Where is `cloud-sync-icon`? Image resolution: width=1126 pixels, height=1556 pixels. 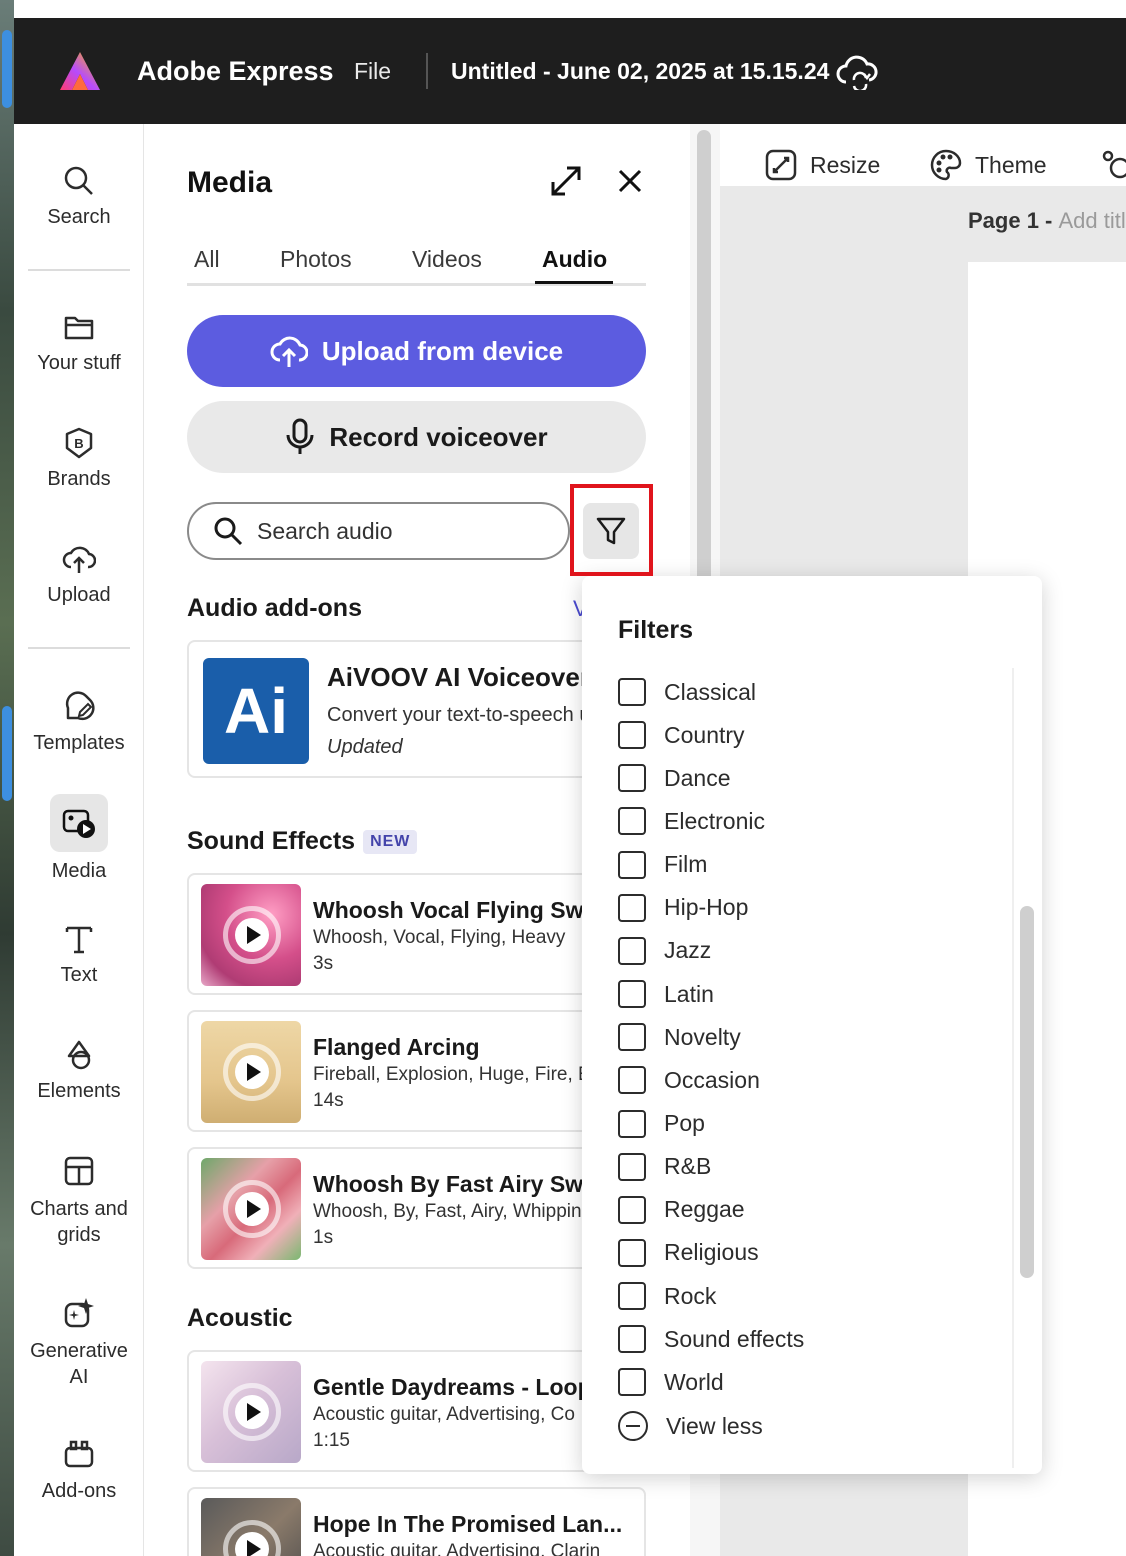
cloud-sync-icon is located at coordinates (857, 72).